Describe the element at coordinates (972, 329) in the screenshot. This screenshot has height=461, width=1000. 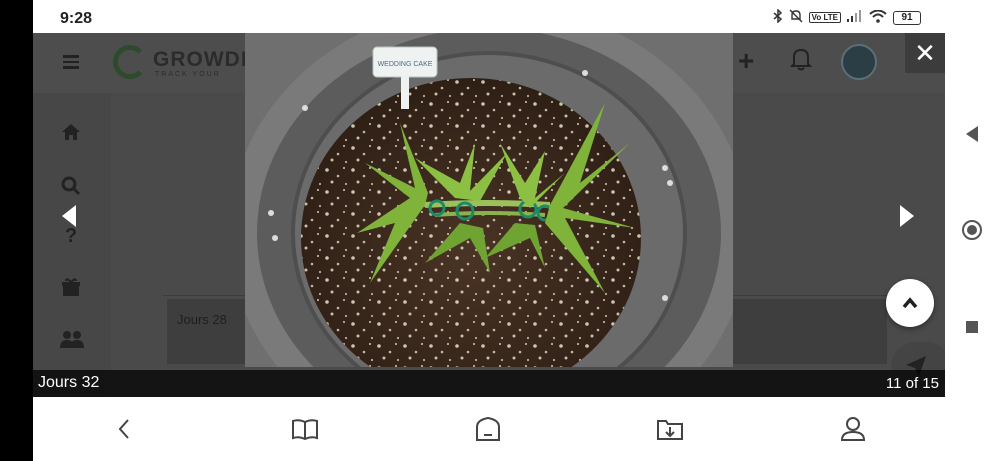
I see `recents-square-icon` at that location.